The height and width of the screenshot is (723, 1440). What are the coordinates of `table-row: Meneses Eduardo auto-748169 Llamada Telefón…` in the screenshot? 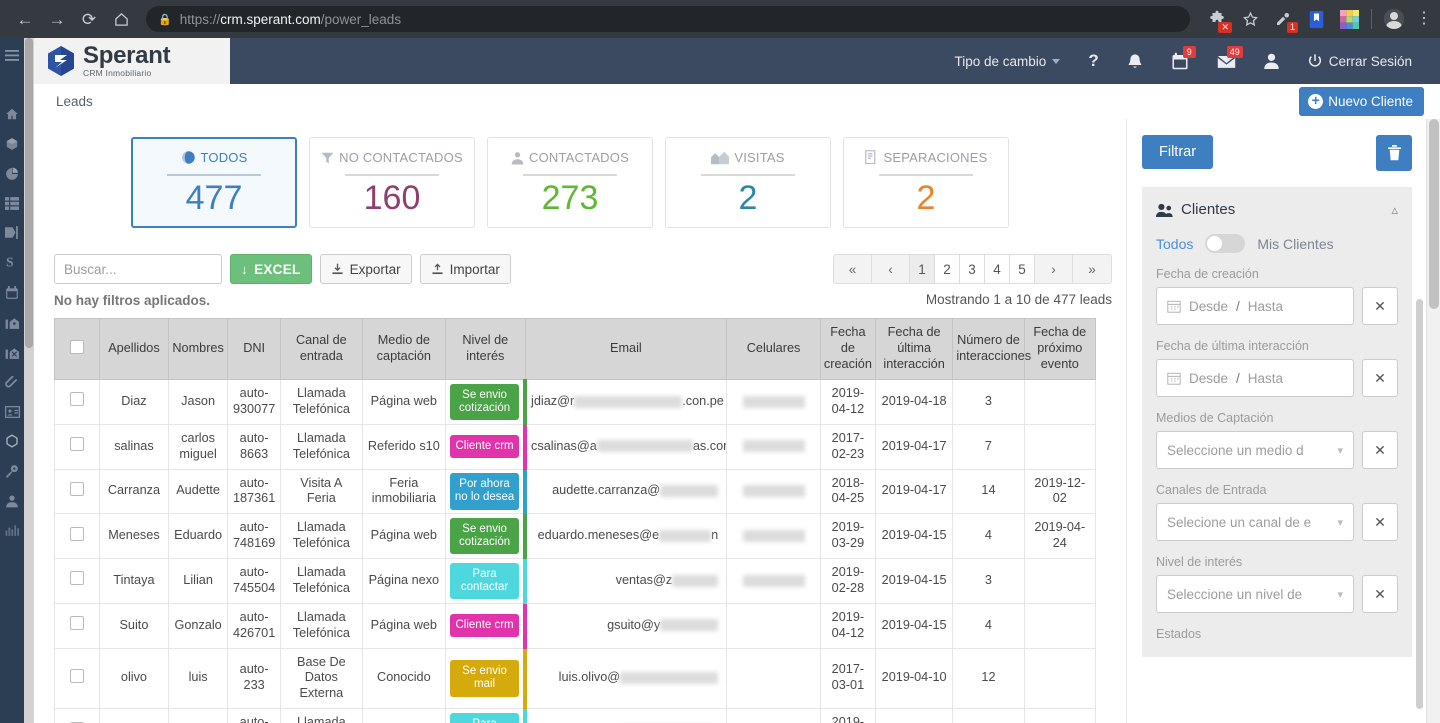 It's located at (575, 536).